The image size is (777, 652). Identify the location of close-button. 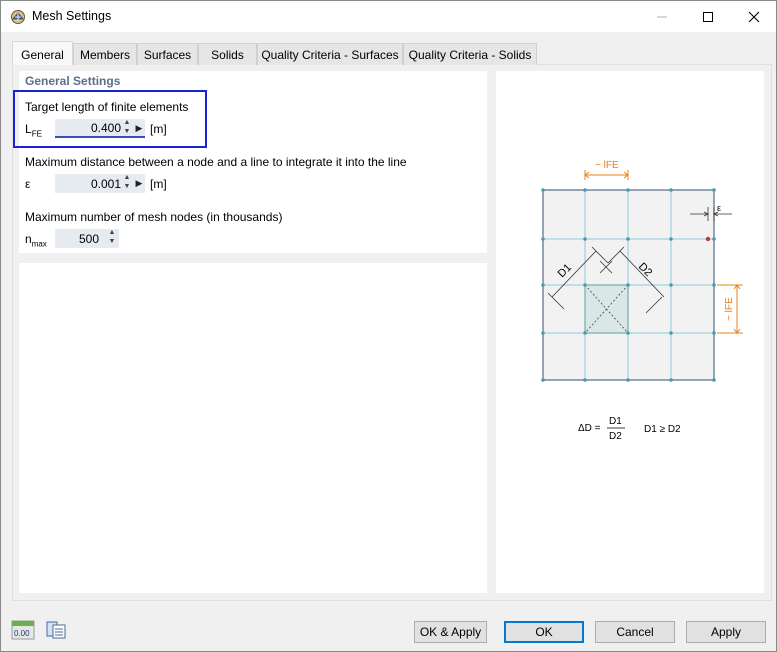
(754, 16).